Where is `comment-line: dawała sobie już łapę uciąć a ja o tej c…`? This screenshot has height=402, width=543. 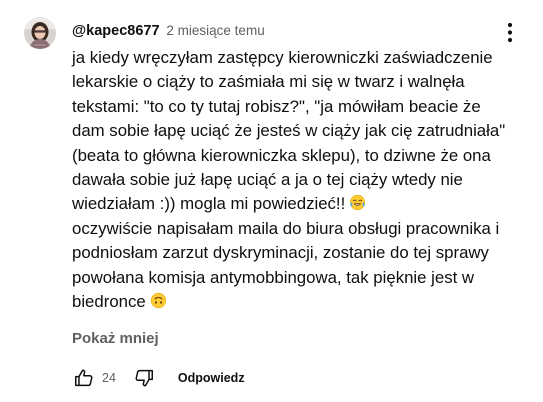
comment-line: dawała sobie już łapę uciąć a ja o tej c… is located at coordinates (267, 180).